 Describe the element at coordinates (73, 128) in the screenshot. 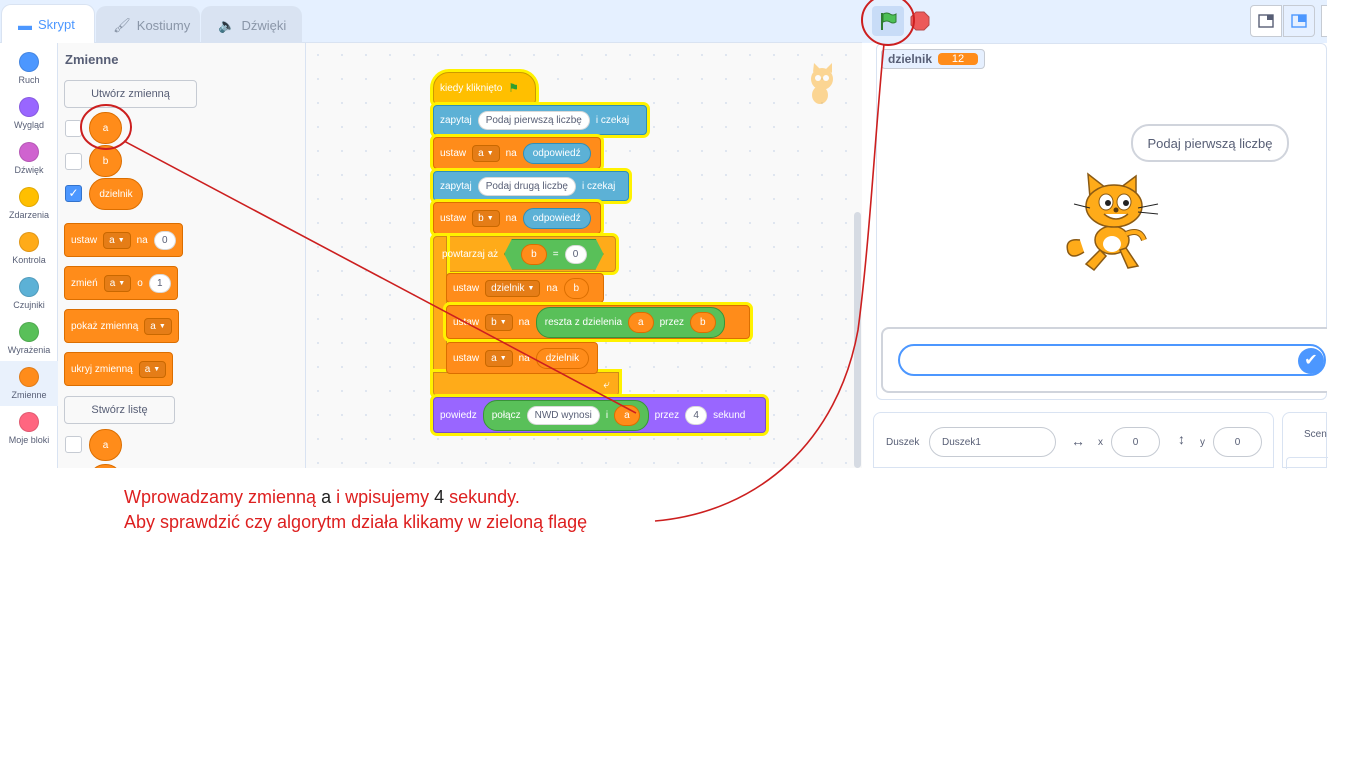

I see `variable-a-checkbox` at that location.